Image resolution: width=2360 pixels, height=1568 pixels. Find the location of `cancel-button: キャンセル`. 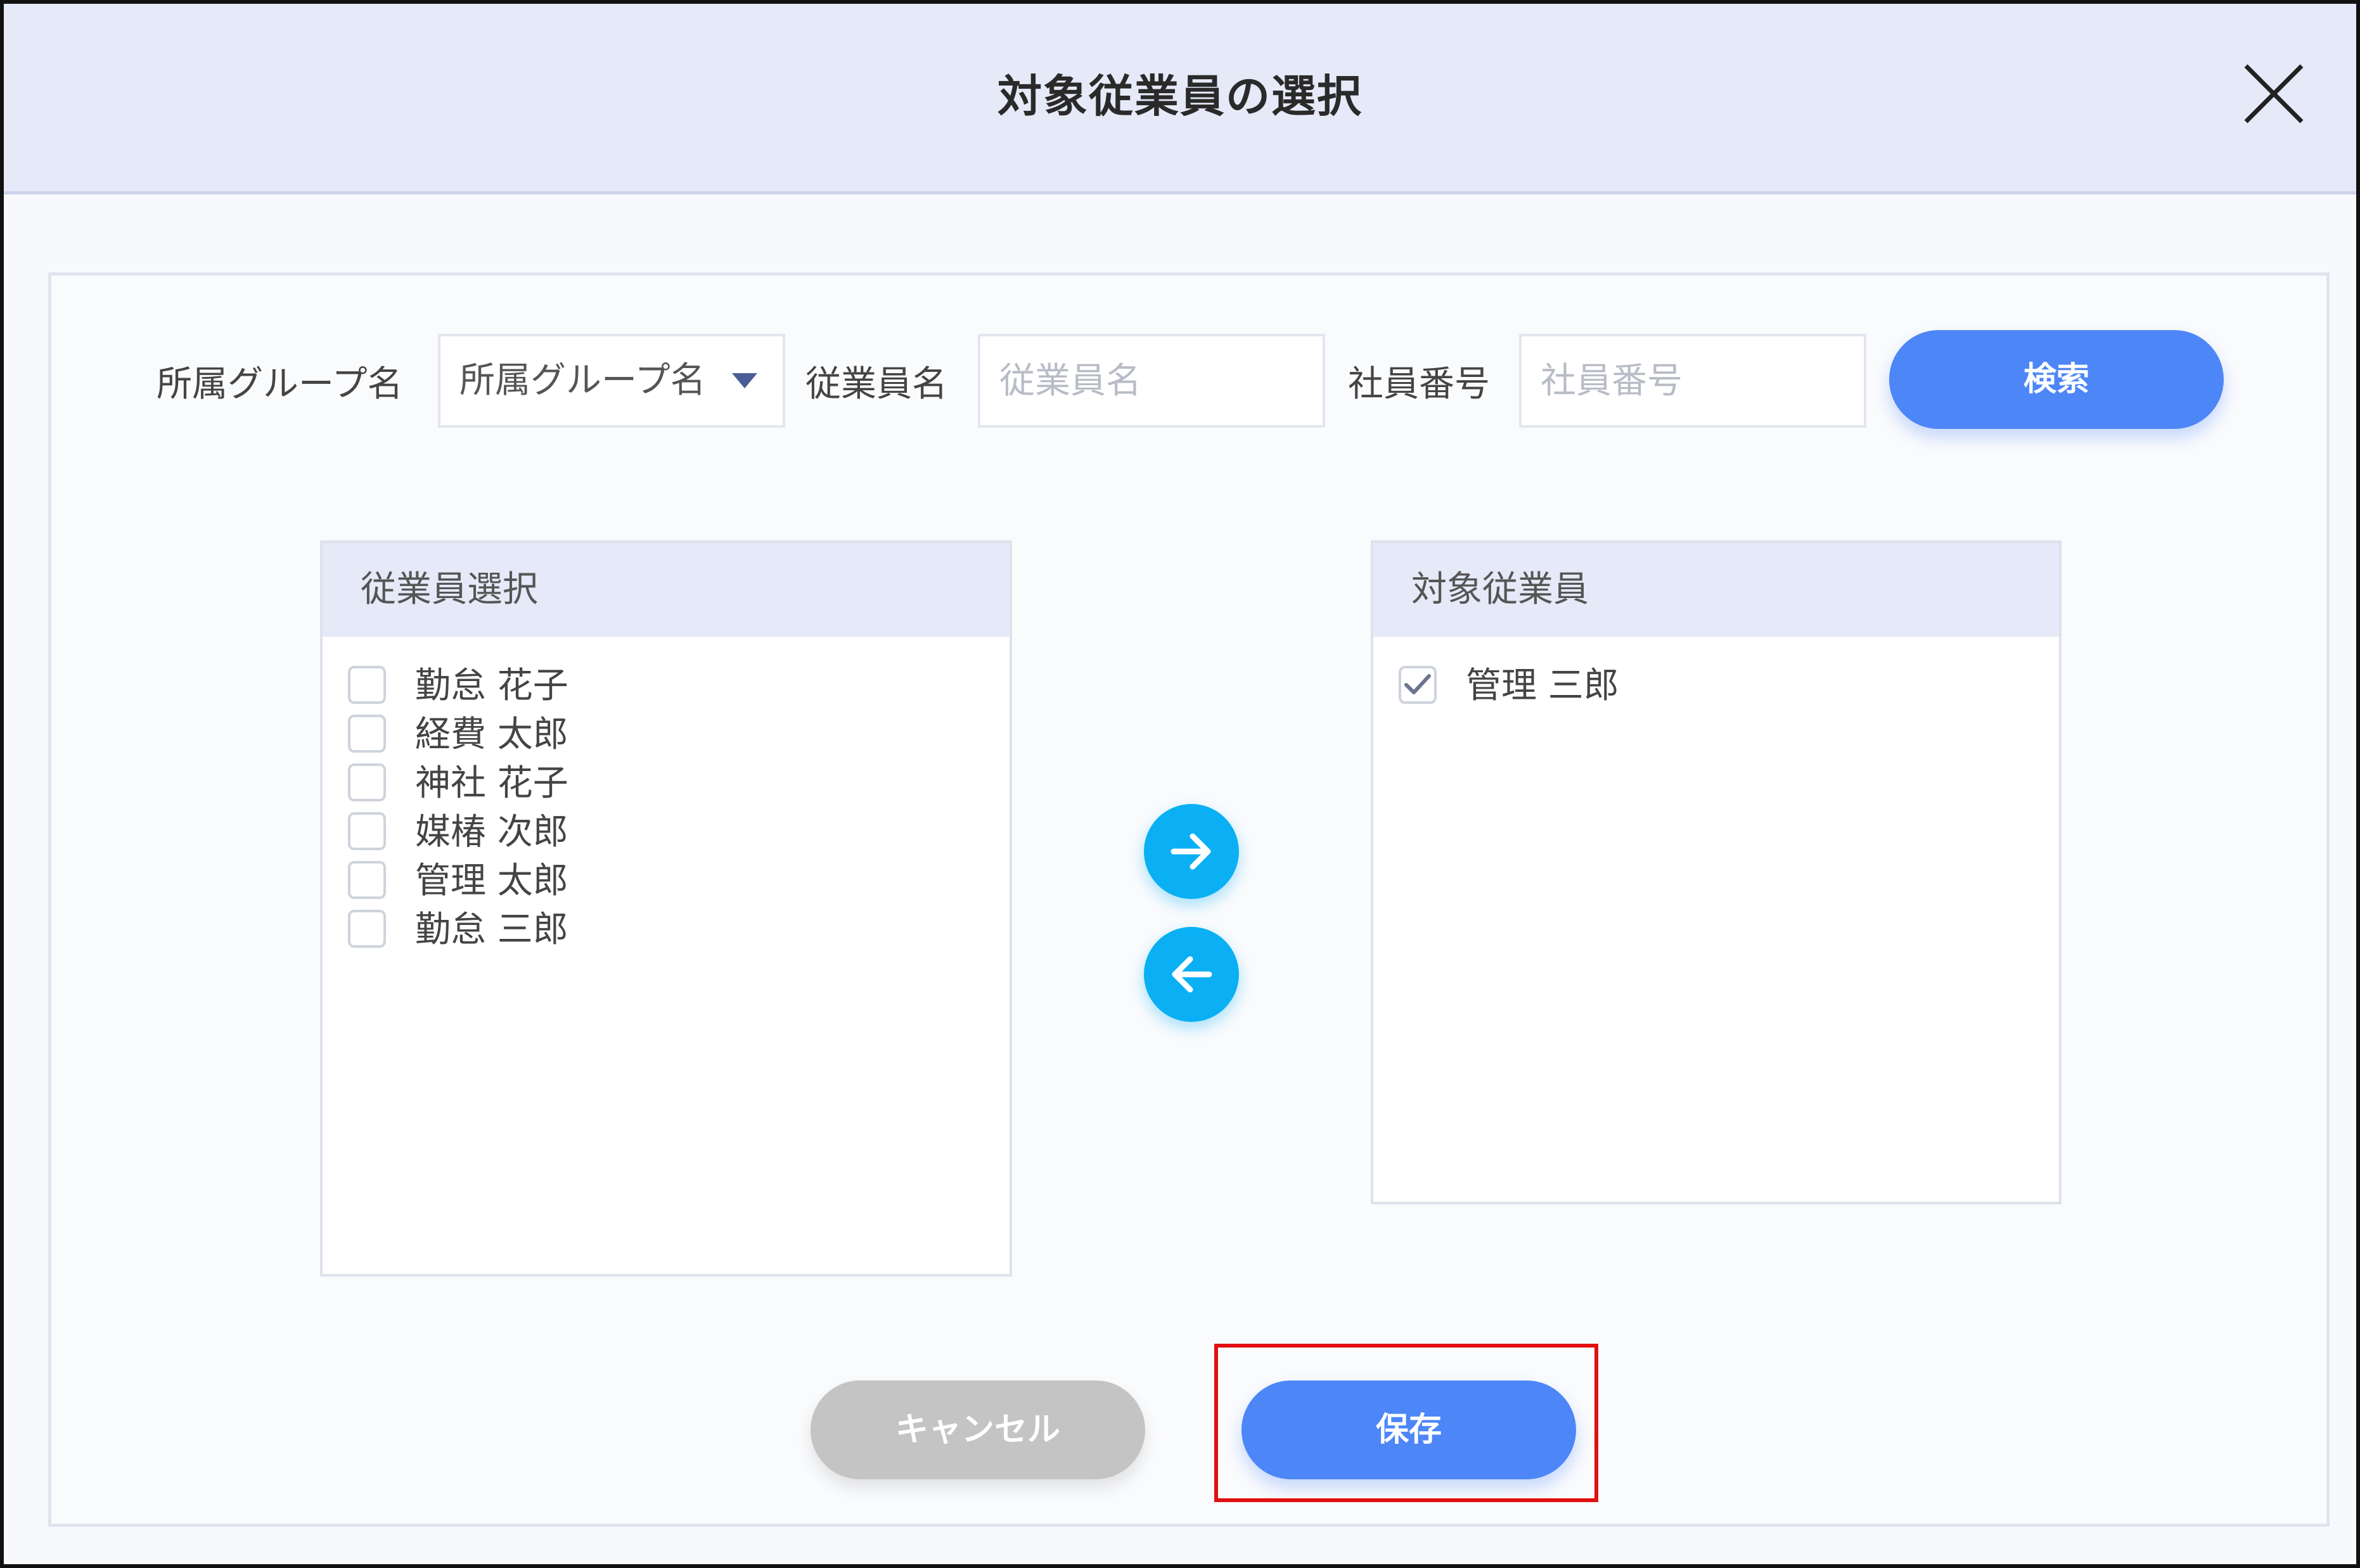

cancel-button: キャンセル is located at coordinates (978, 1429).